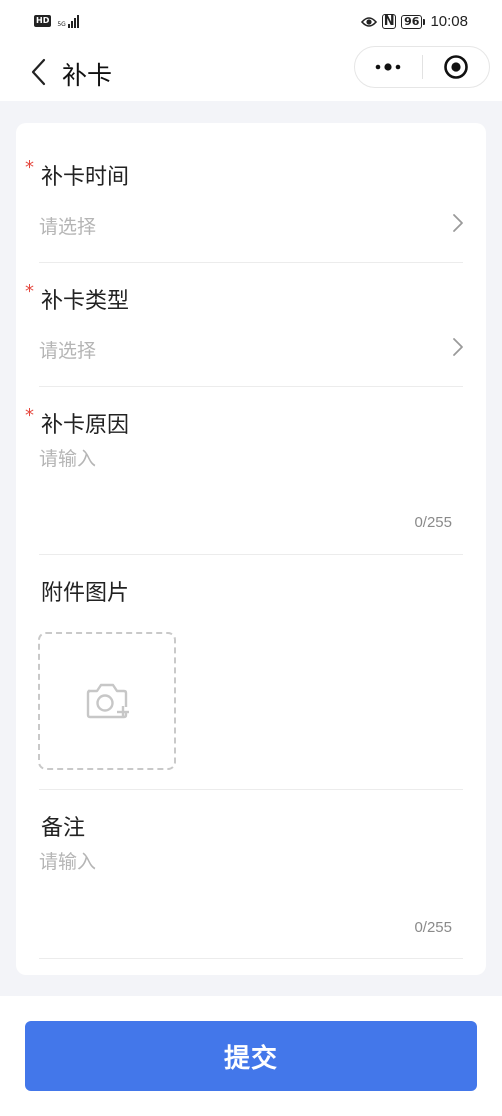 The image size is (502, 1116). I want to click on remark-char-counter: 0/255, so click(433, 927).